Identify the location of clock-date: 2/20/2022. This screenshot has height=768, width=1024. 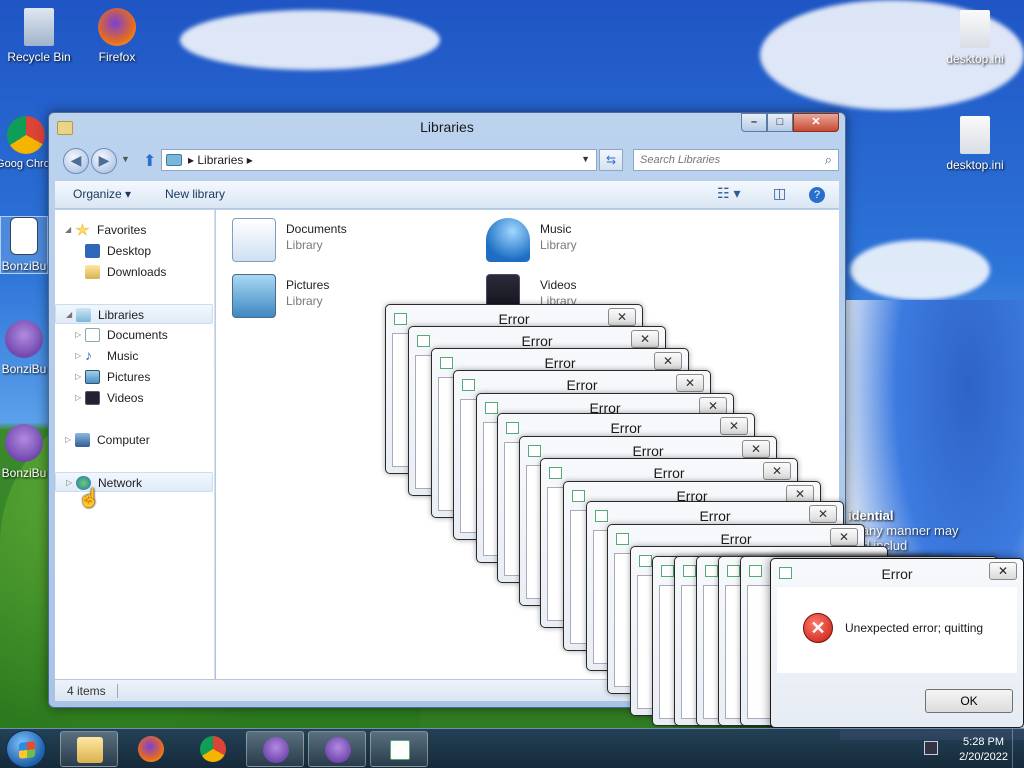
(983, 757).